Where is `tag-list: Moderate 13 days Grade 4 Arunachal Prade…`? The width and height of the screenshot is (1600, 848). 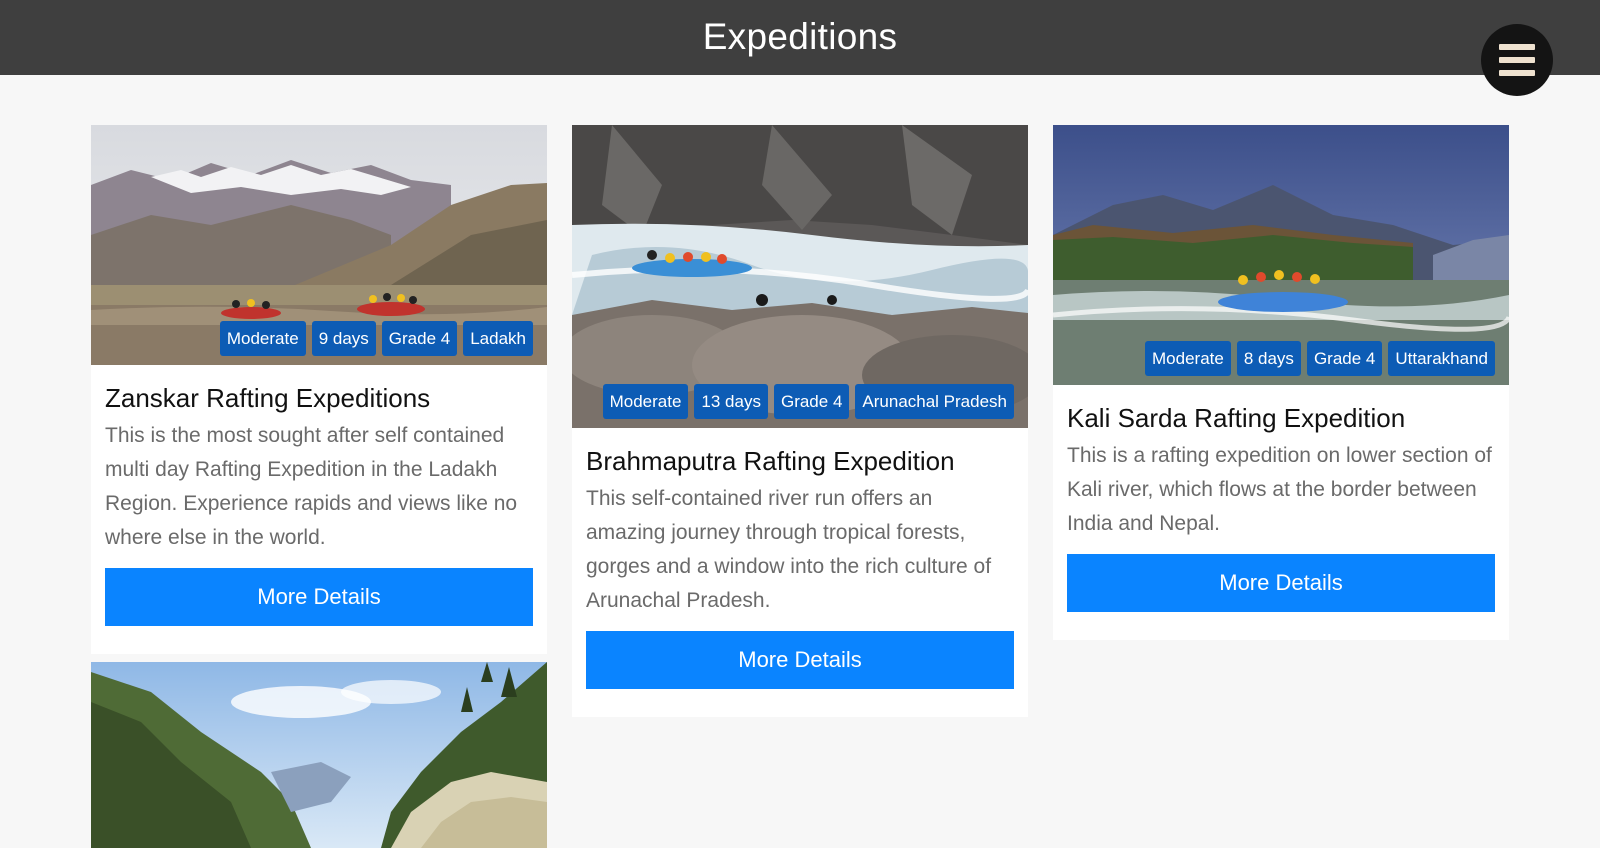
tag-list: Moderate 13 days Grade 4 Arunachal Prade… is located at coordinates (808, 401).